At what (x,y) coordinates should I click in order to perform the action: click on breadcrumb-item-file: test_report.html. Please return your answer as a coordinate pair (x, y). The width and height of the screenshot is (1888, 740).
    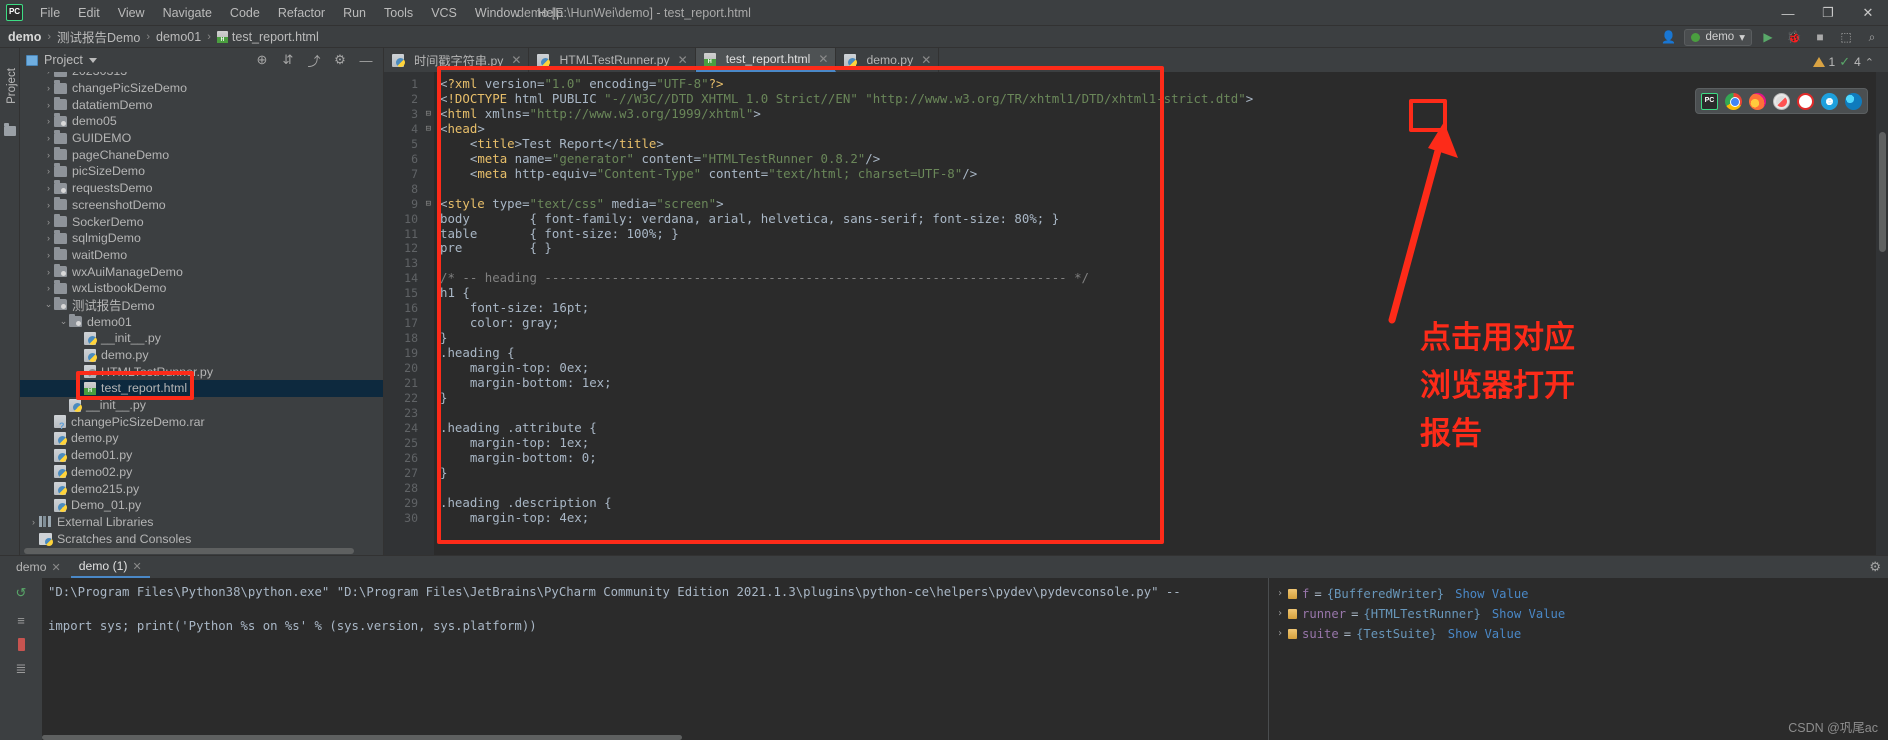
    Looking at the image, I should click on (267, 37).